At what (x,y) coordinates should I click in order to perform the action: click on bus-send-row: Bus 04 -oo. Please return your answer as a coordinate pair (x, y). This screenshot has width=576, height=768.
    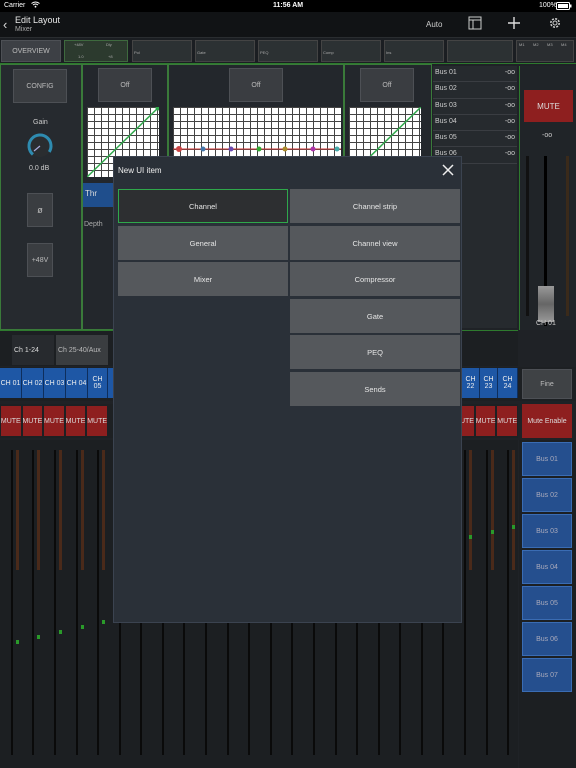
    Looking at the image, I should click on (475, 123).